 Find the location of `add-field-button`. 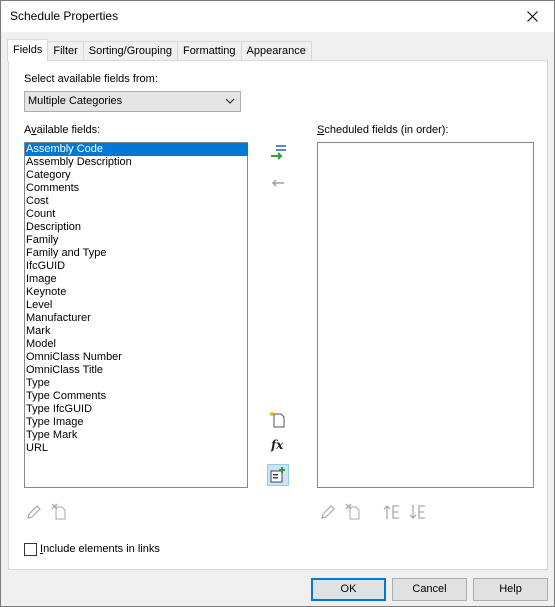

add-field-button is located at coordinates (278, 153).